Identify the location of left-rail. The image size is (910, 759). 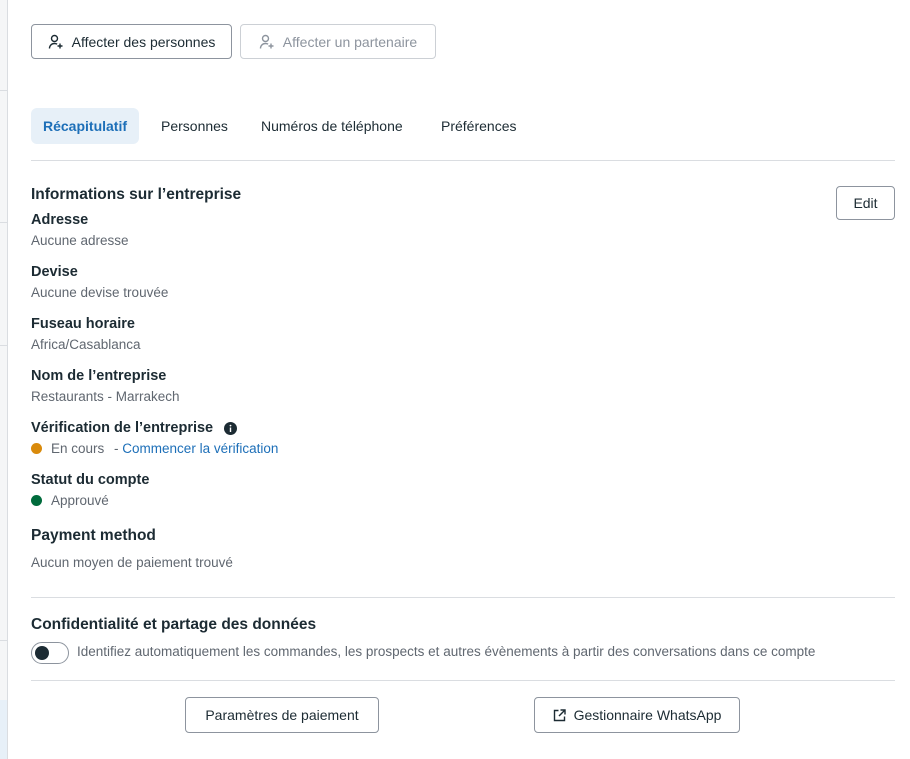
(4, 379).